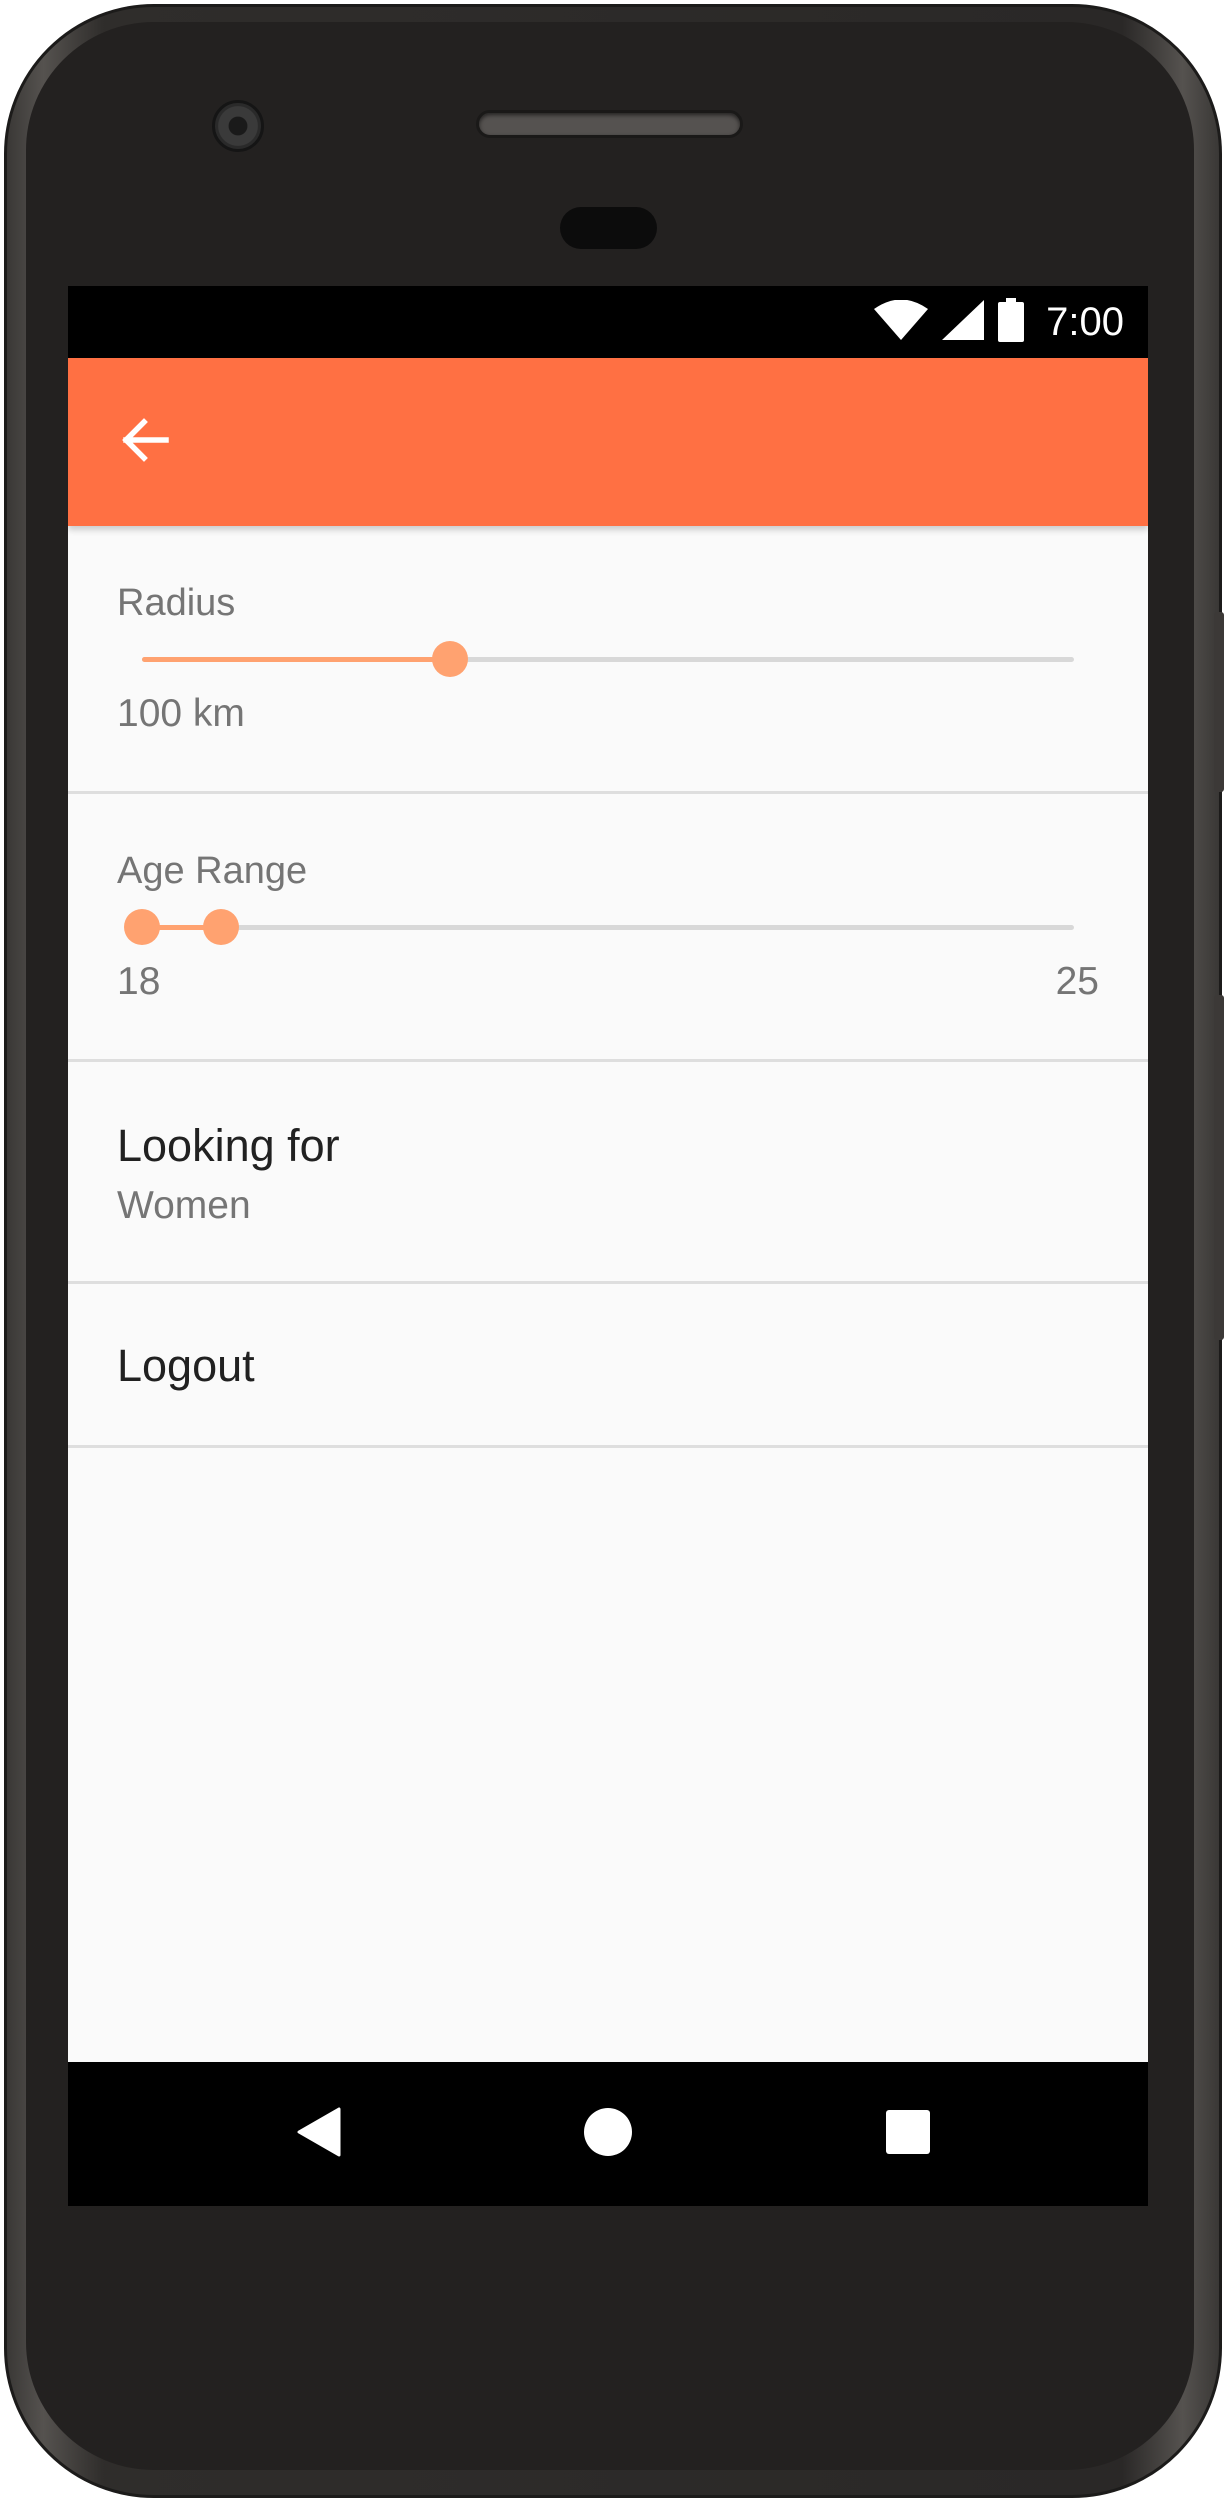  I want to click on nav-home-button, so click(608, 2134).